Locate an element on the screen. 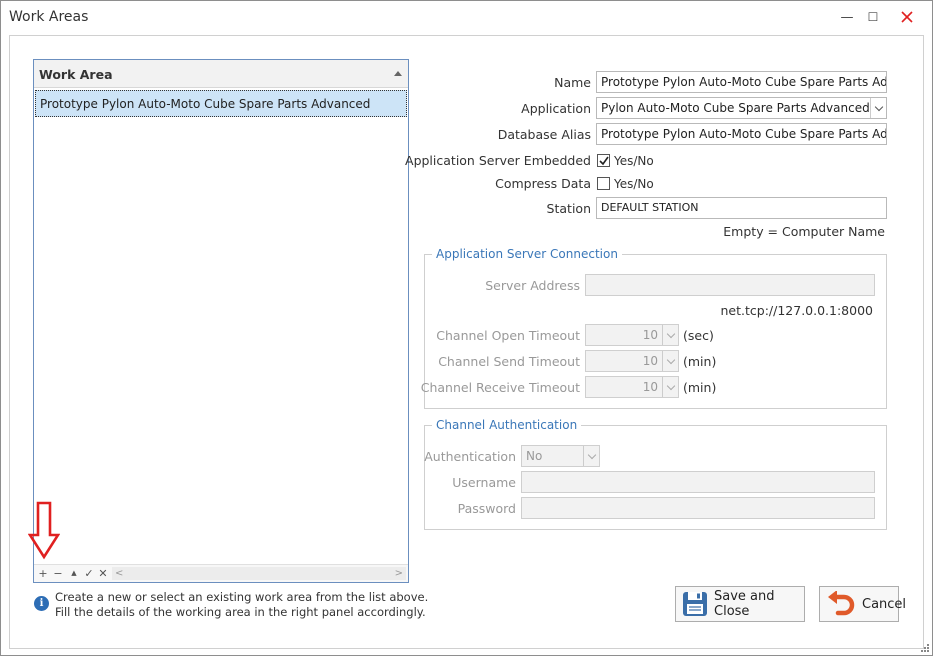  close-button is located at coordinates (907, 17).